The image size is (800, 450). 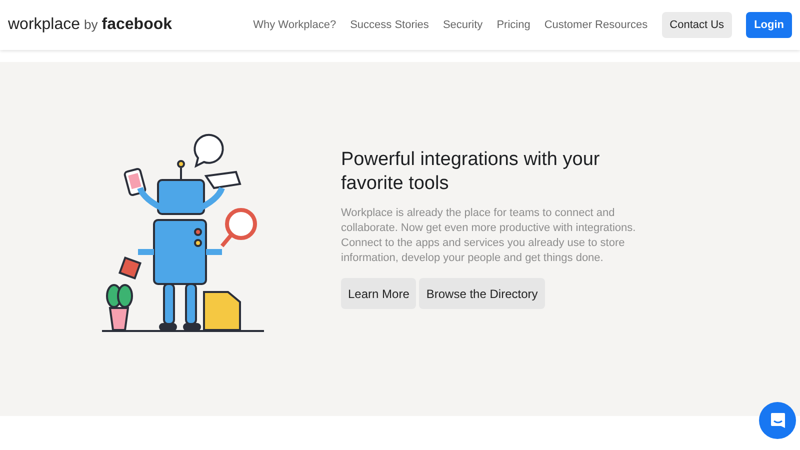 I want to click on nav-link: Customer Resources, so click(x=596, y=25).